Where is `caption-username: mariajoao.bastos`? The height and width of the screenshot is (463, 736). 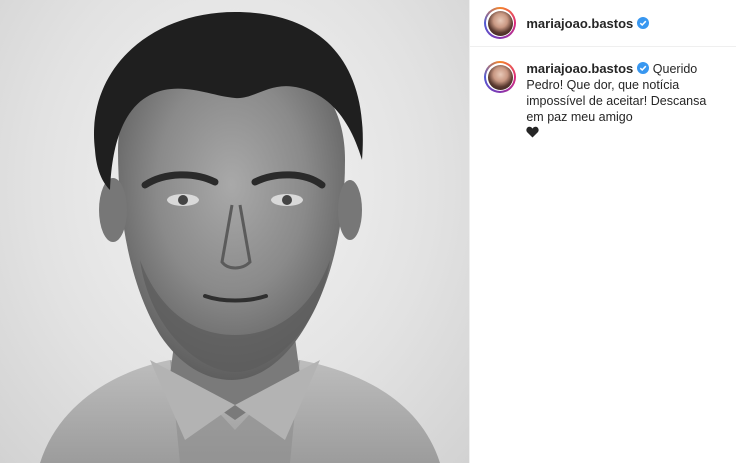
caption-username: mariajoao.bastos is located at coordinates (579, 68).